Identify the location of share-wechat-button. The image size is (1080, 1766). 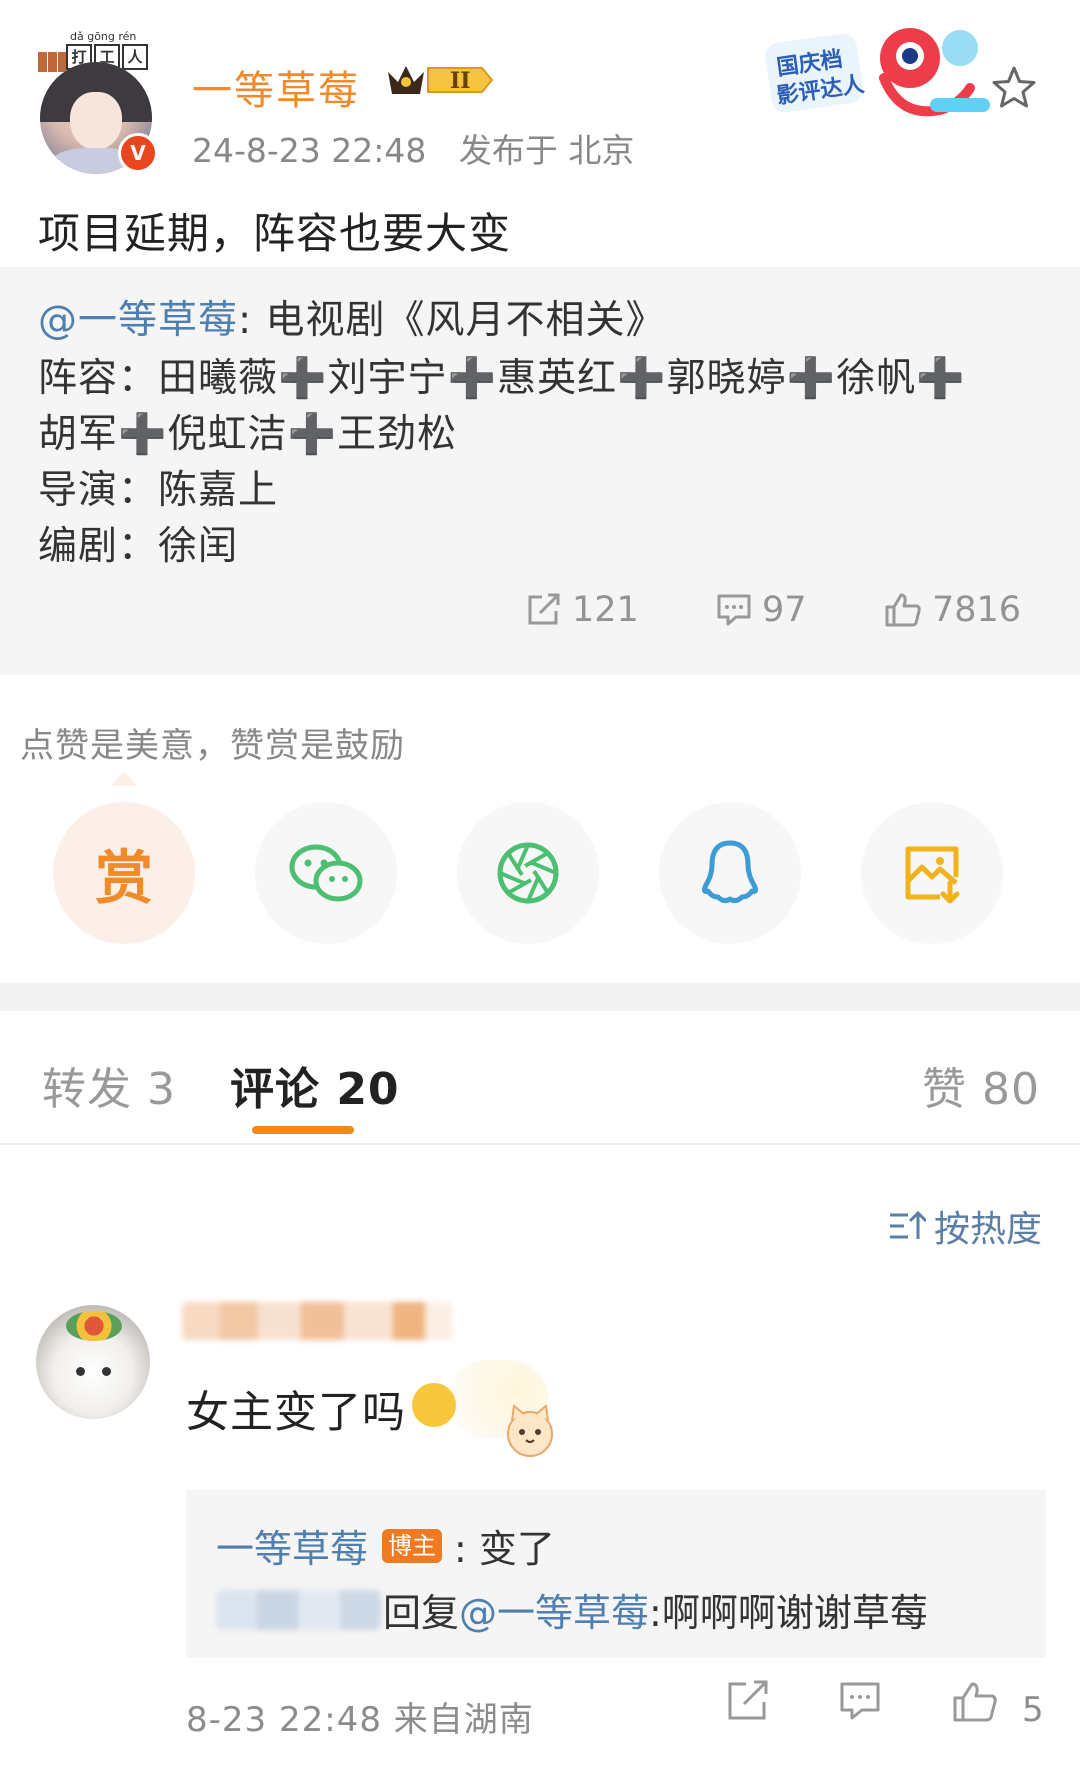
(326, 873).